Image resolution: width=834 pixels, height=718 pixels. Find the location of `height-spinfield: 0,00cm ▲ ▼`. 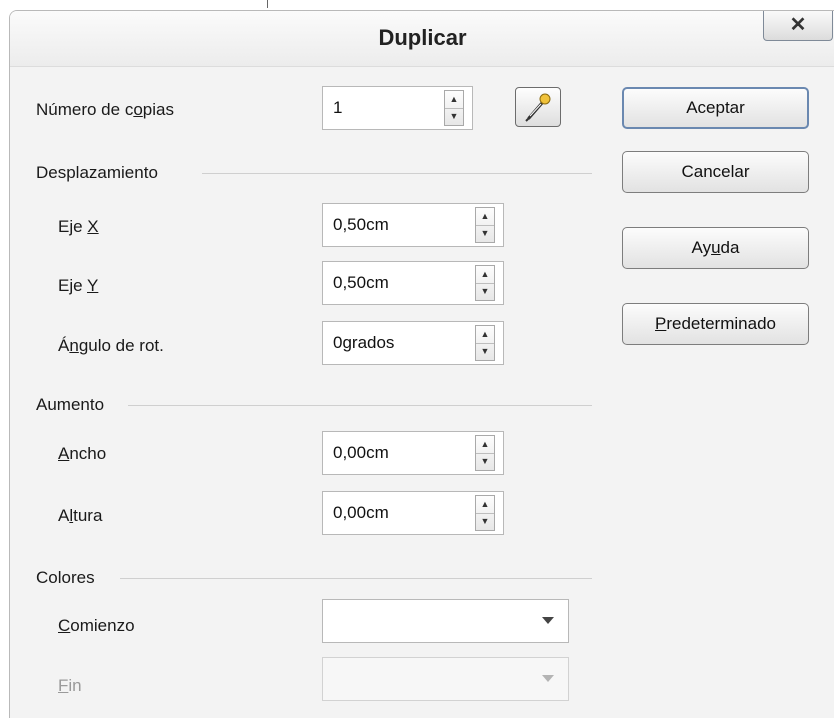

height-spinfield: 0,00cm ▲ ▼ is located at coordinates (413, 513).